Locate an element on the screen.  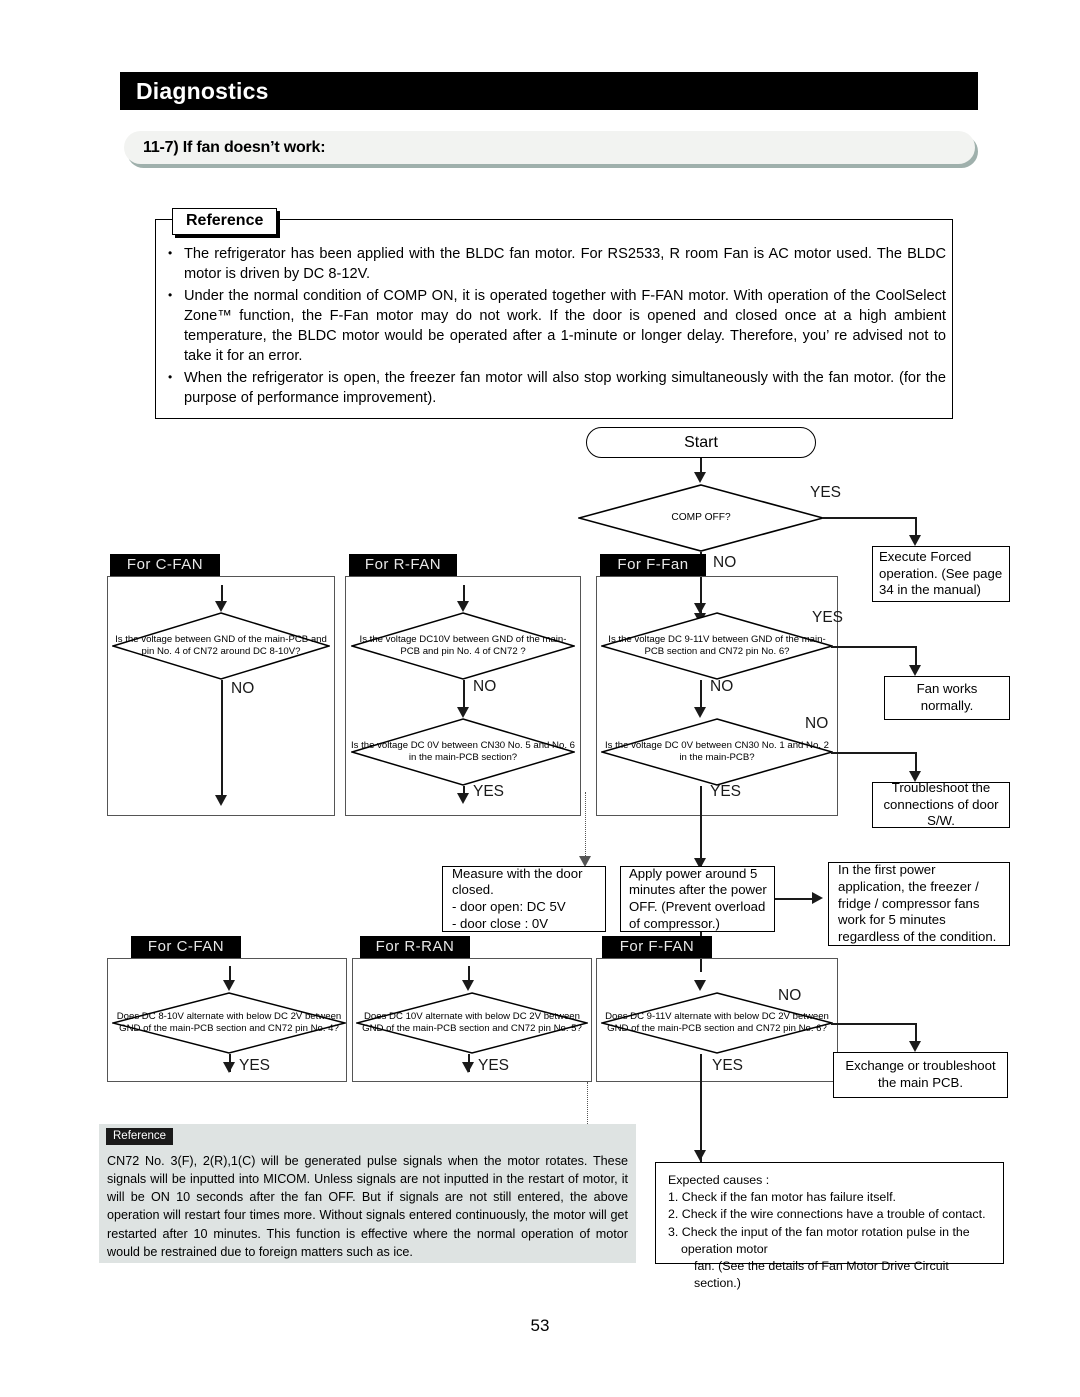
group-label-c-fan-top: For C-FAN is located at coordinates (165, 565).